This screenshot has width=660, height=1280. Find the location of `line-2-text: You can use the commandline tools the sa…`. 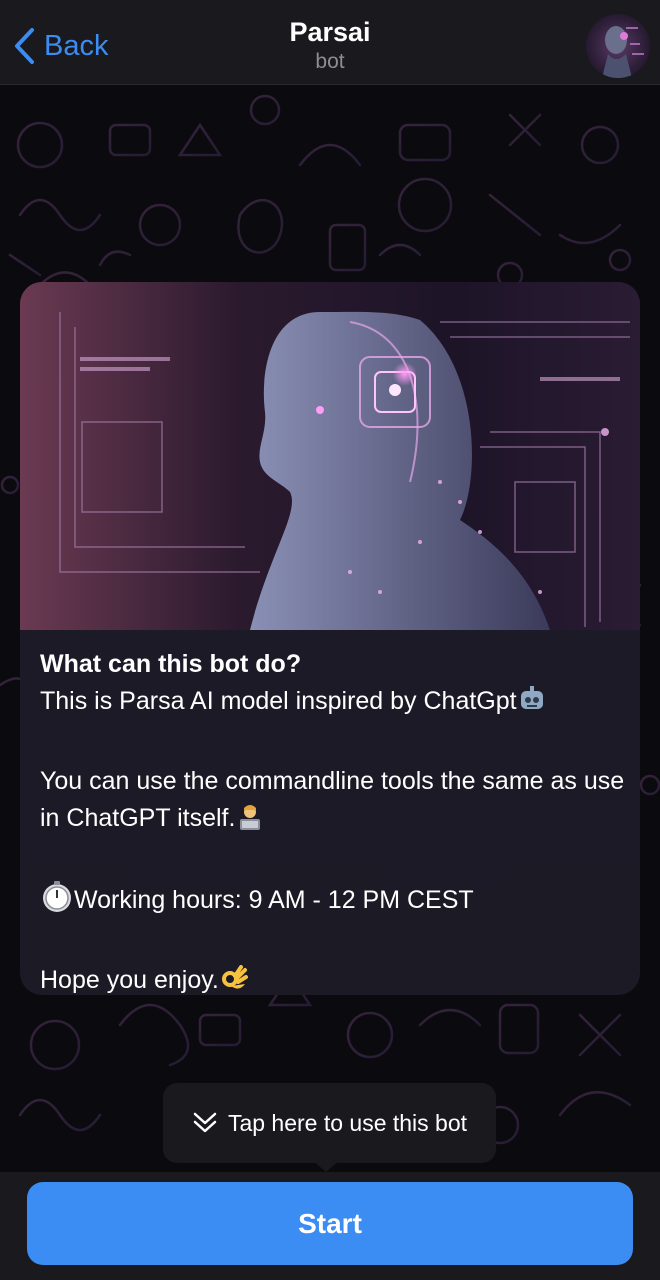

line-2-text: You can use the commandline tools the sa… is located at coordinates (332, 799).